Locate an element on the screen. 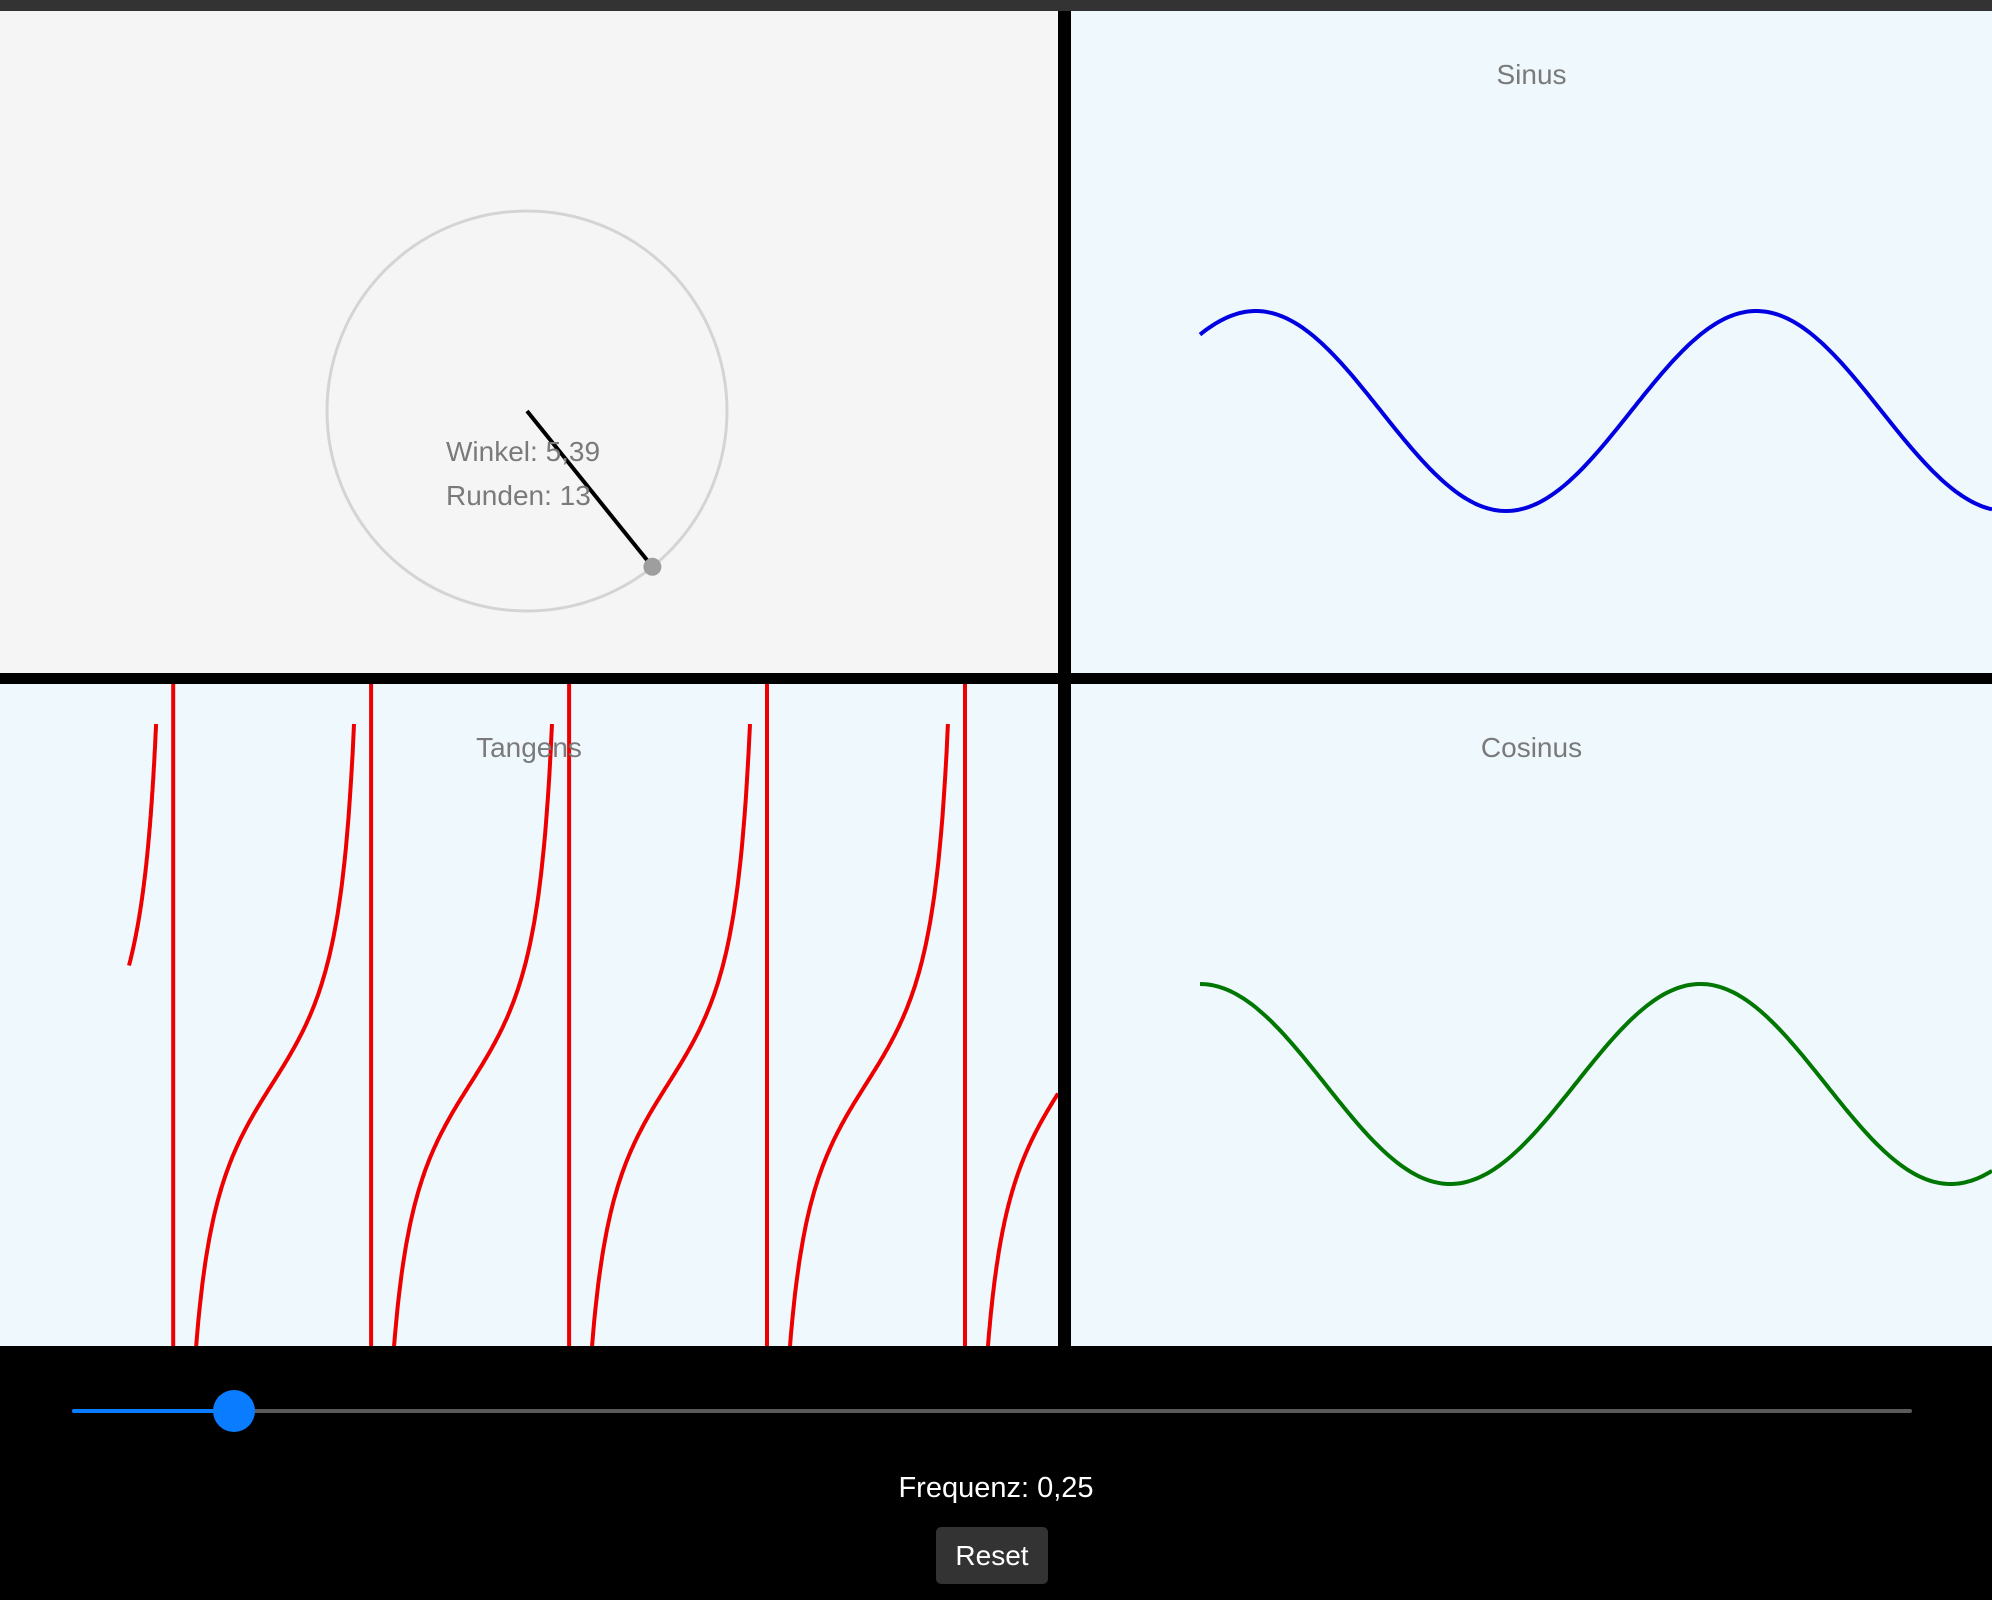 The image size is (1992, 1600). sine-curve is located at coordinates (1595, 411).